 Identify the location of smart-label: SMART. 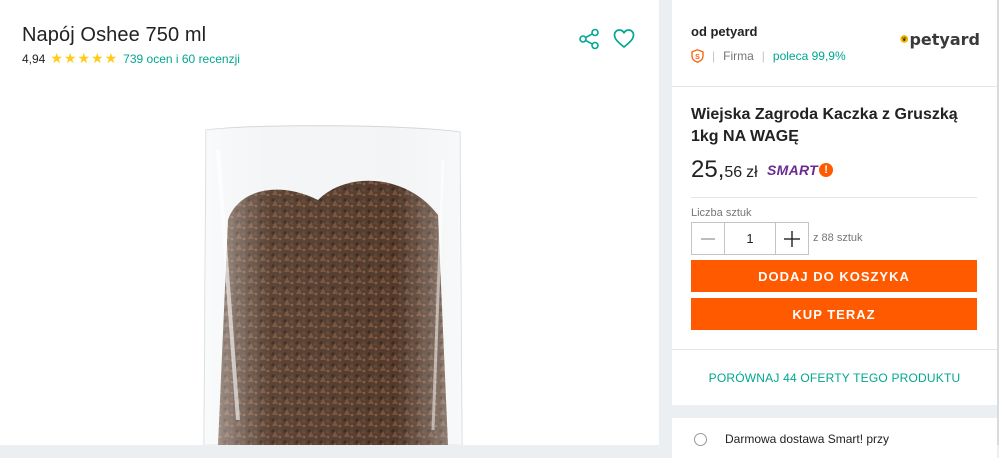
(793, 170).